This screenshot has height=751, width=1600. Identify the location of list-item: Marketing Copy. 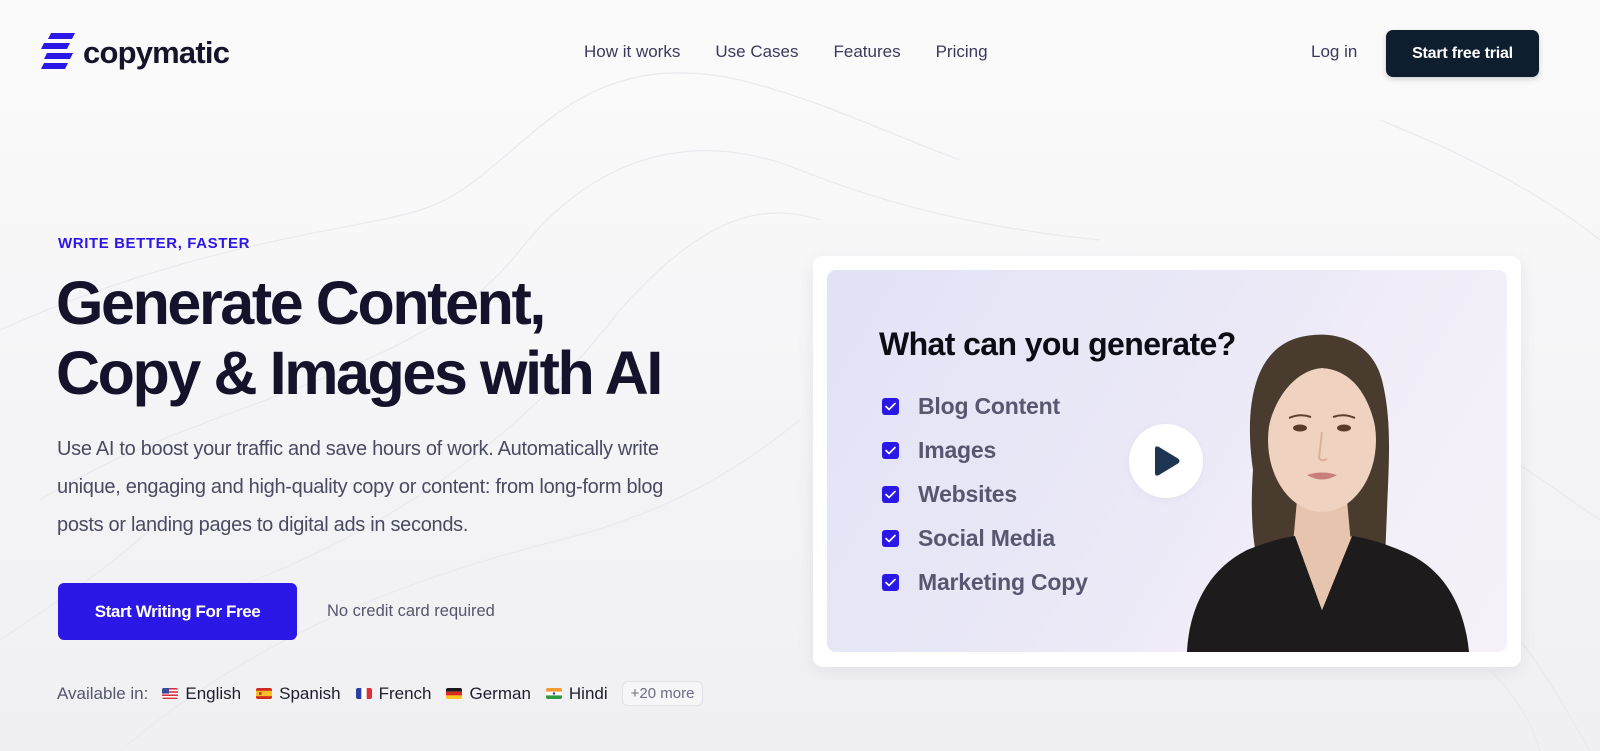
(985, 582).